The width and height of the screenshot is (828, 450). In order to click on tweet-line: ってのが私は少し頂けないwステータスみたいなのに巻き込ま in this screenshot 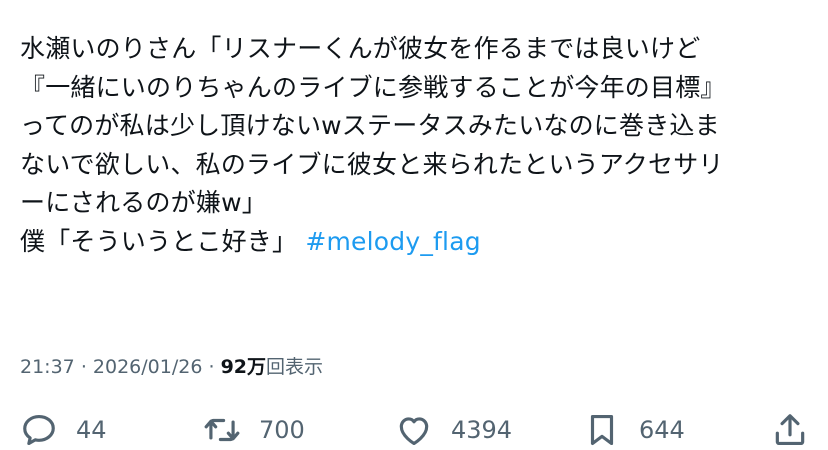, I will do `click(370, 125)`.